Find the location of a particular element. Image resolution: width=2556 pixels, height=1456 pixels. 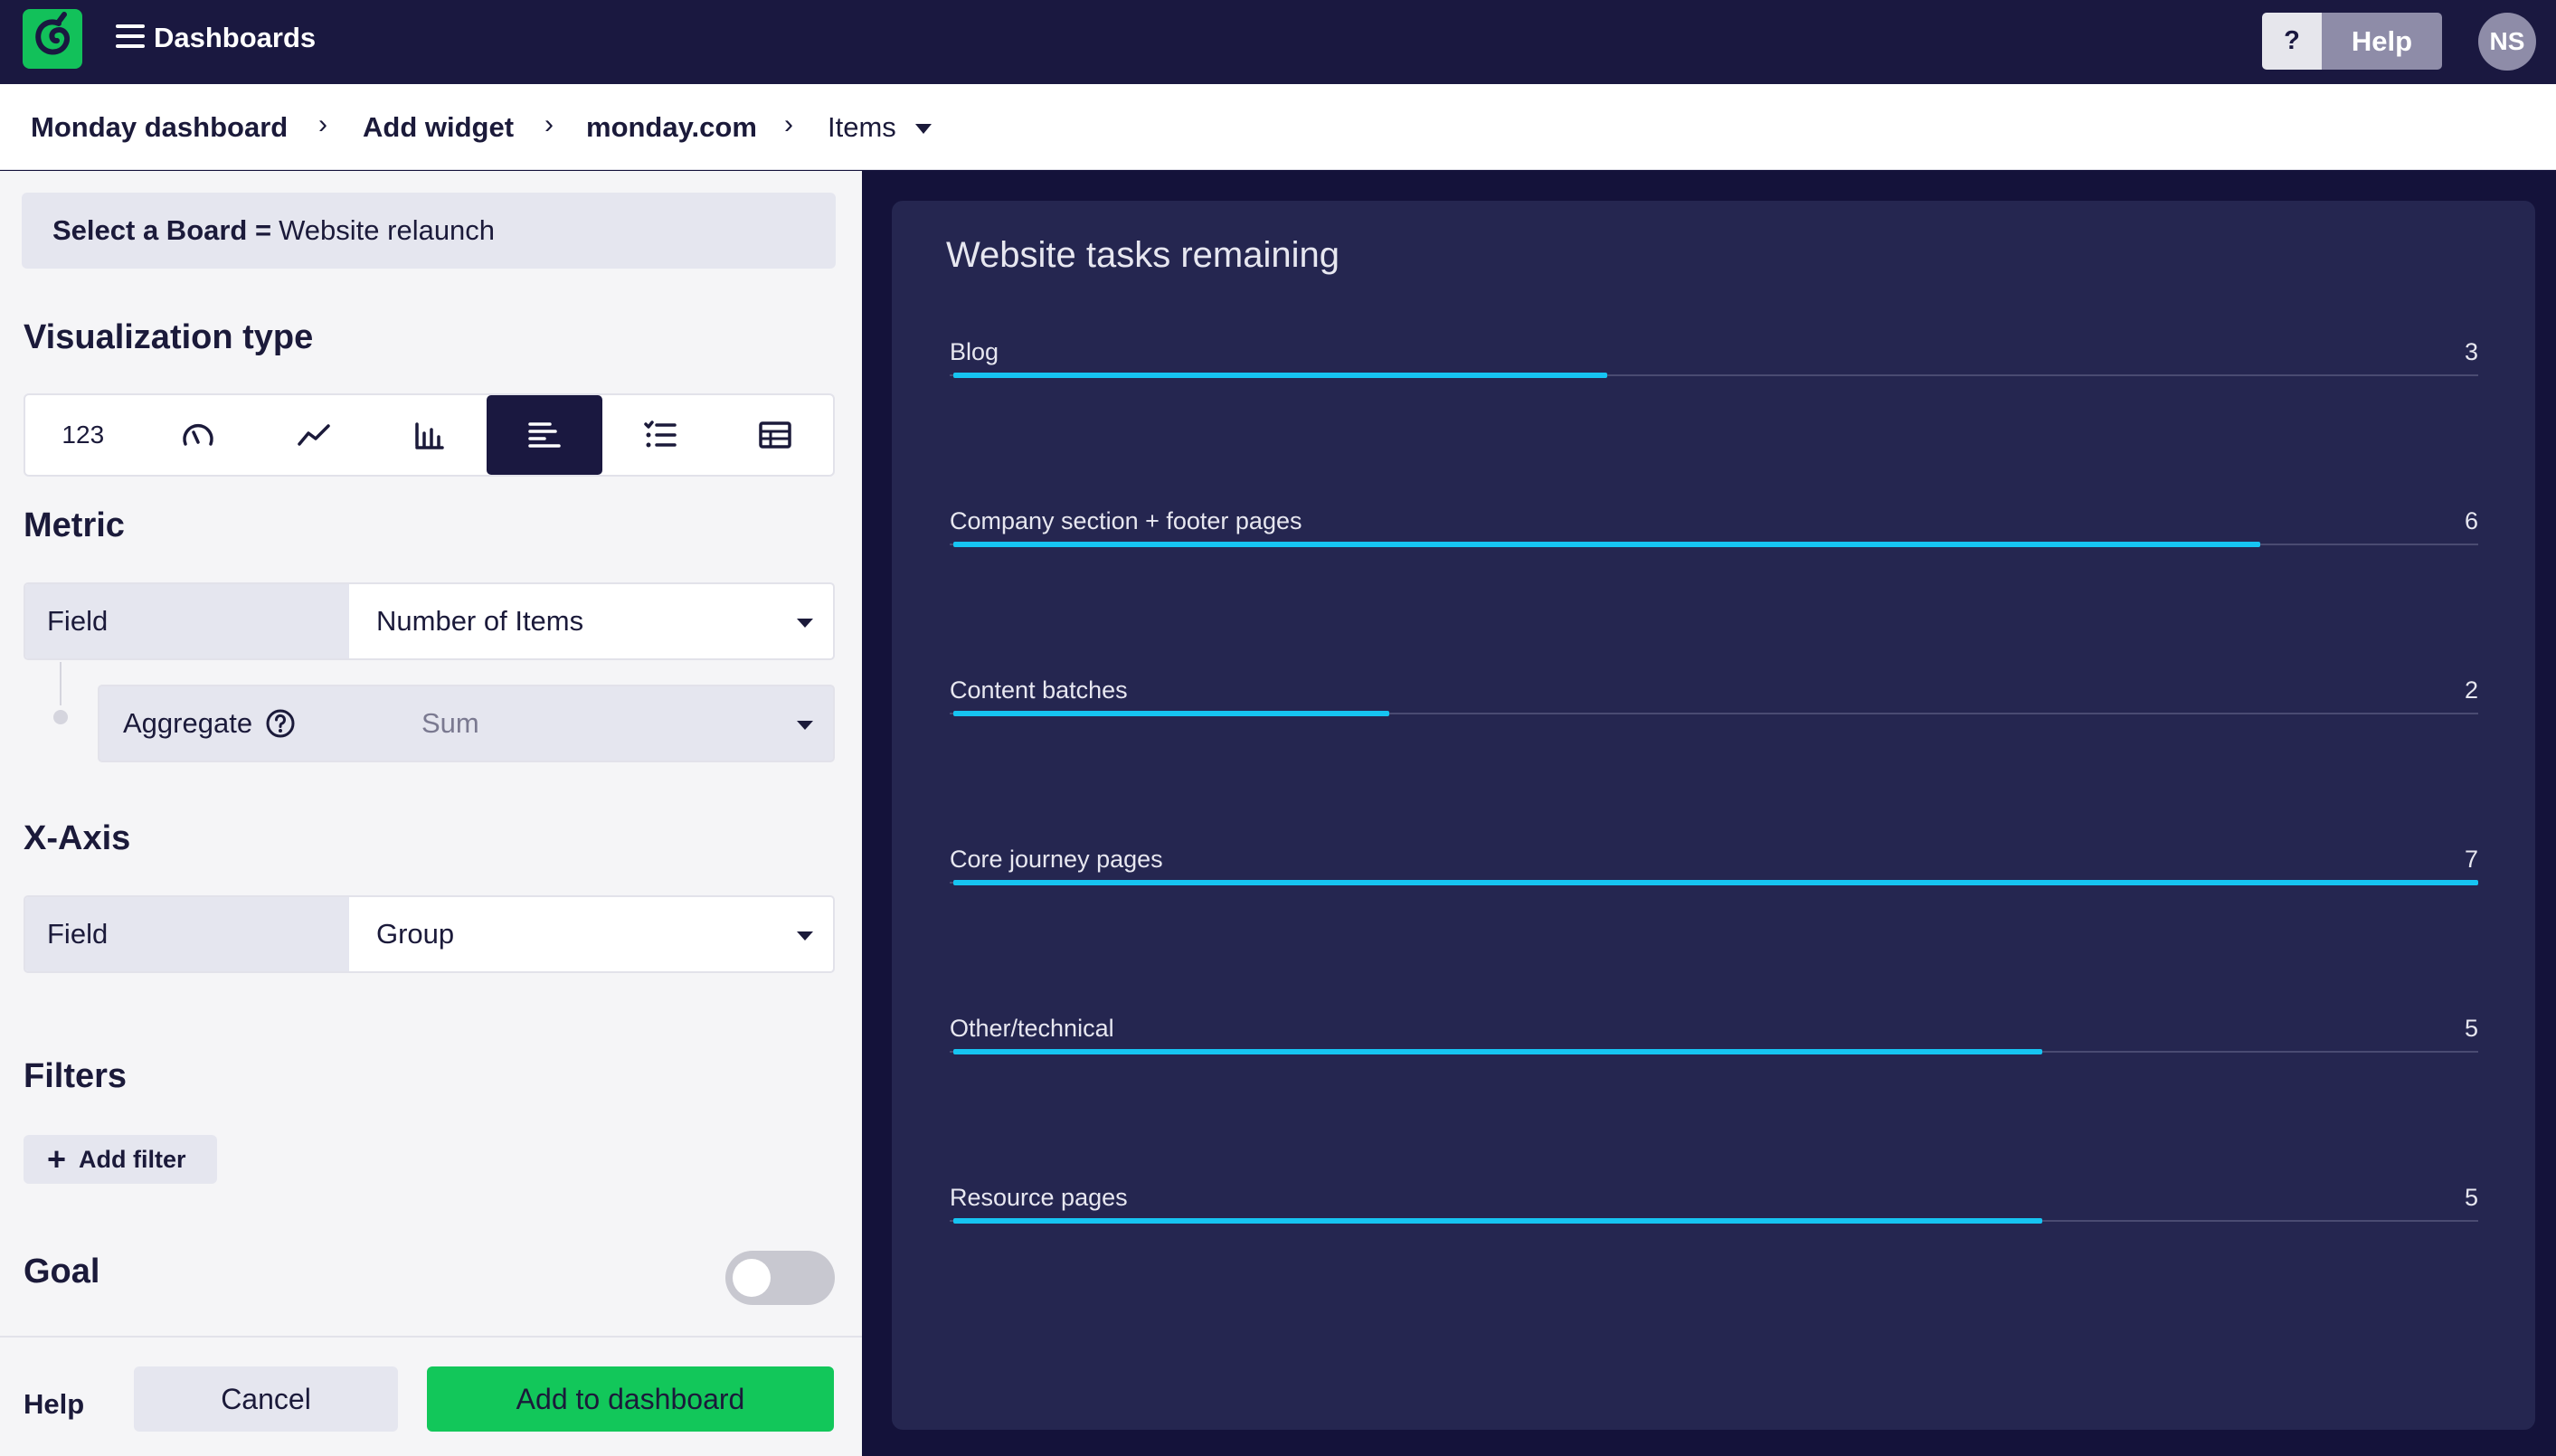

metric-field-value: Number of Items is located at coordinates (591, 621).